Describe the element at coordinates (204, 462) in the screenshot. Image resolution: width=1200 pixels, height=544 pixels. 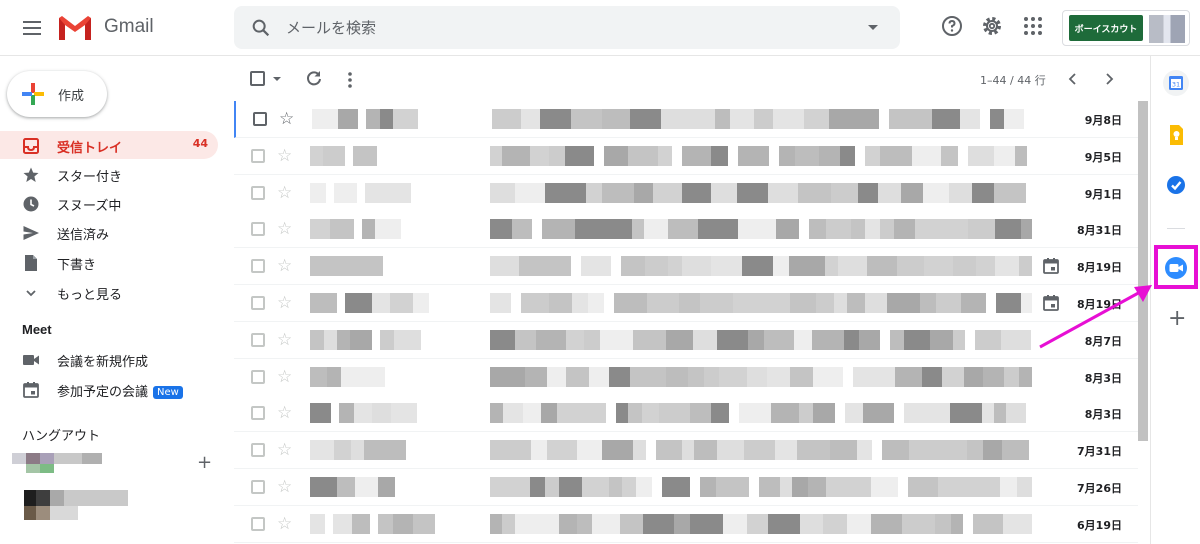
I see `add-hangout-plus-icon: +` at that location.